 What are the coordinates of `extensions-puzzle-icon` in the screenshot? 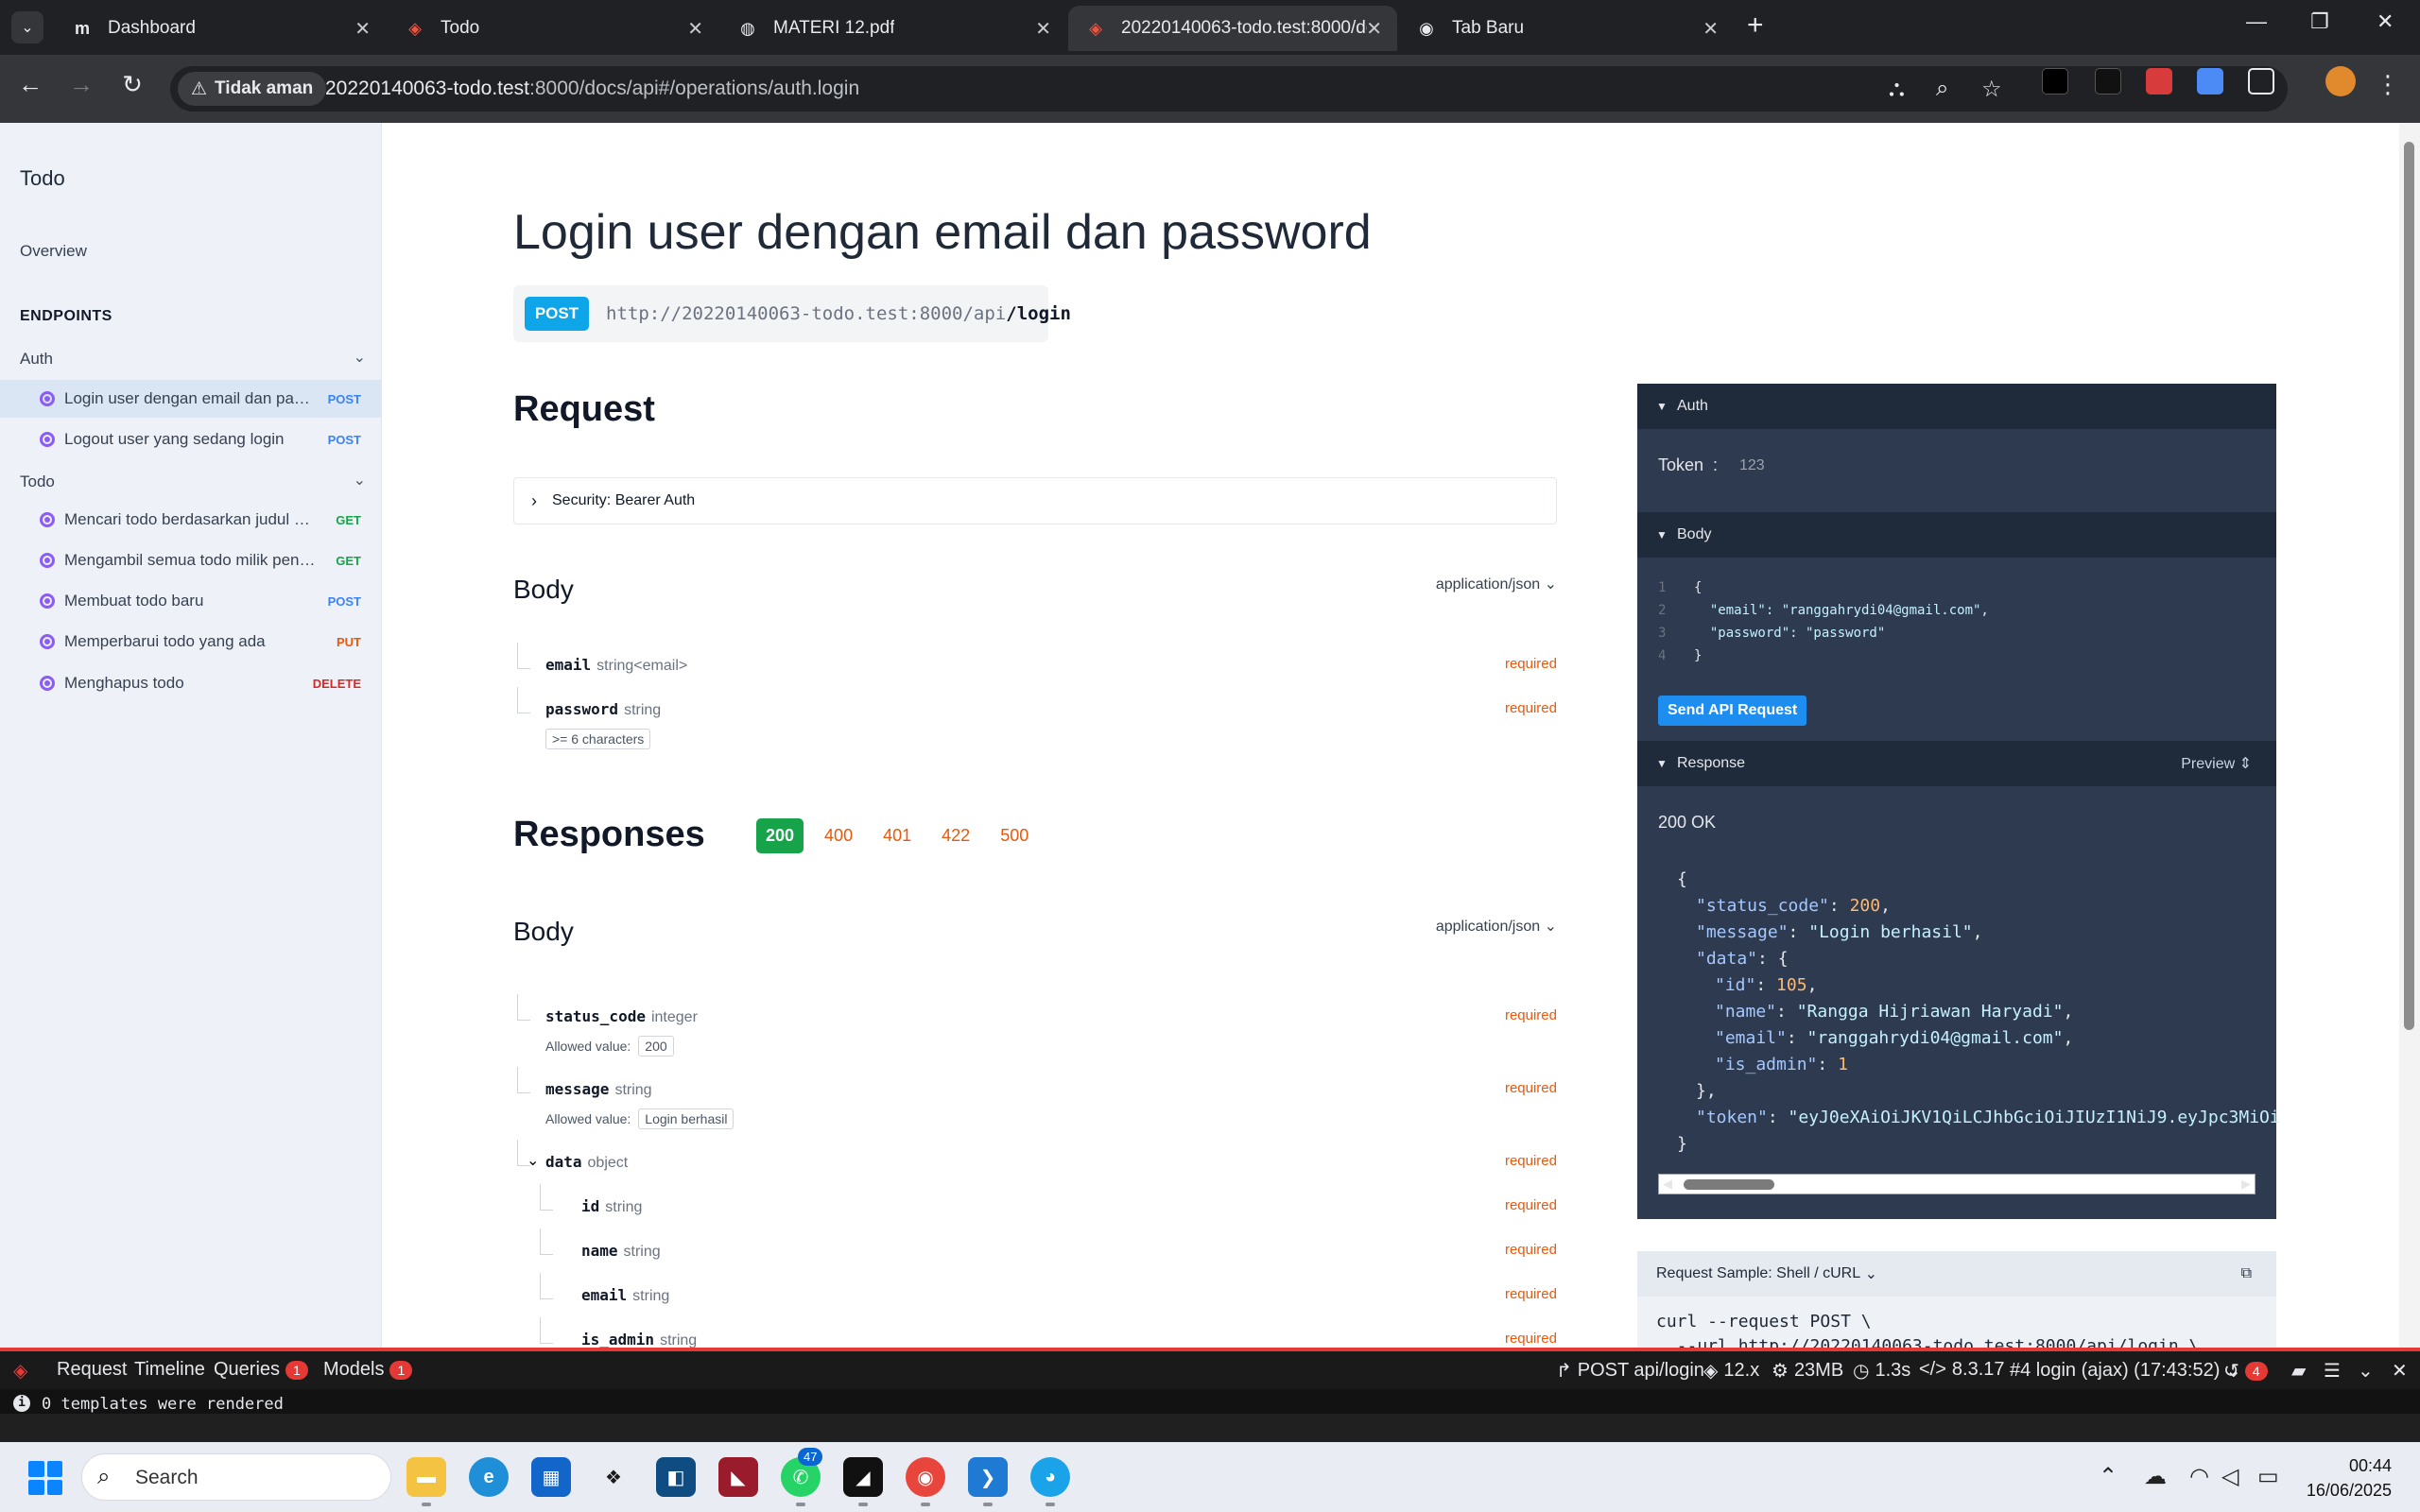 It's located at (2261, 81).